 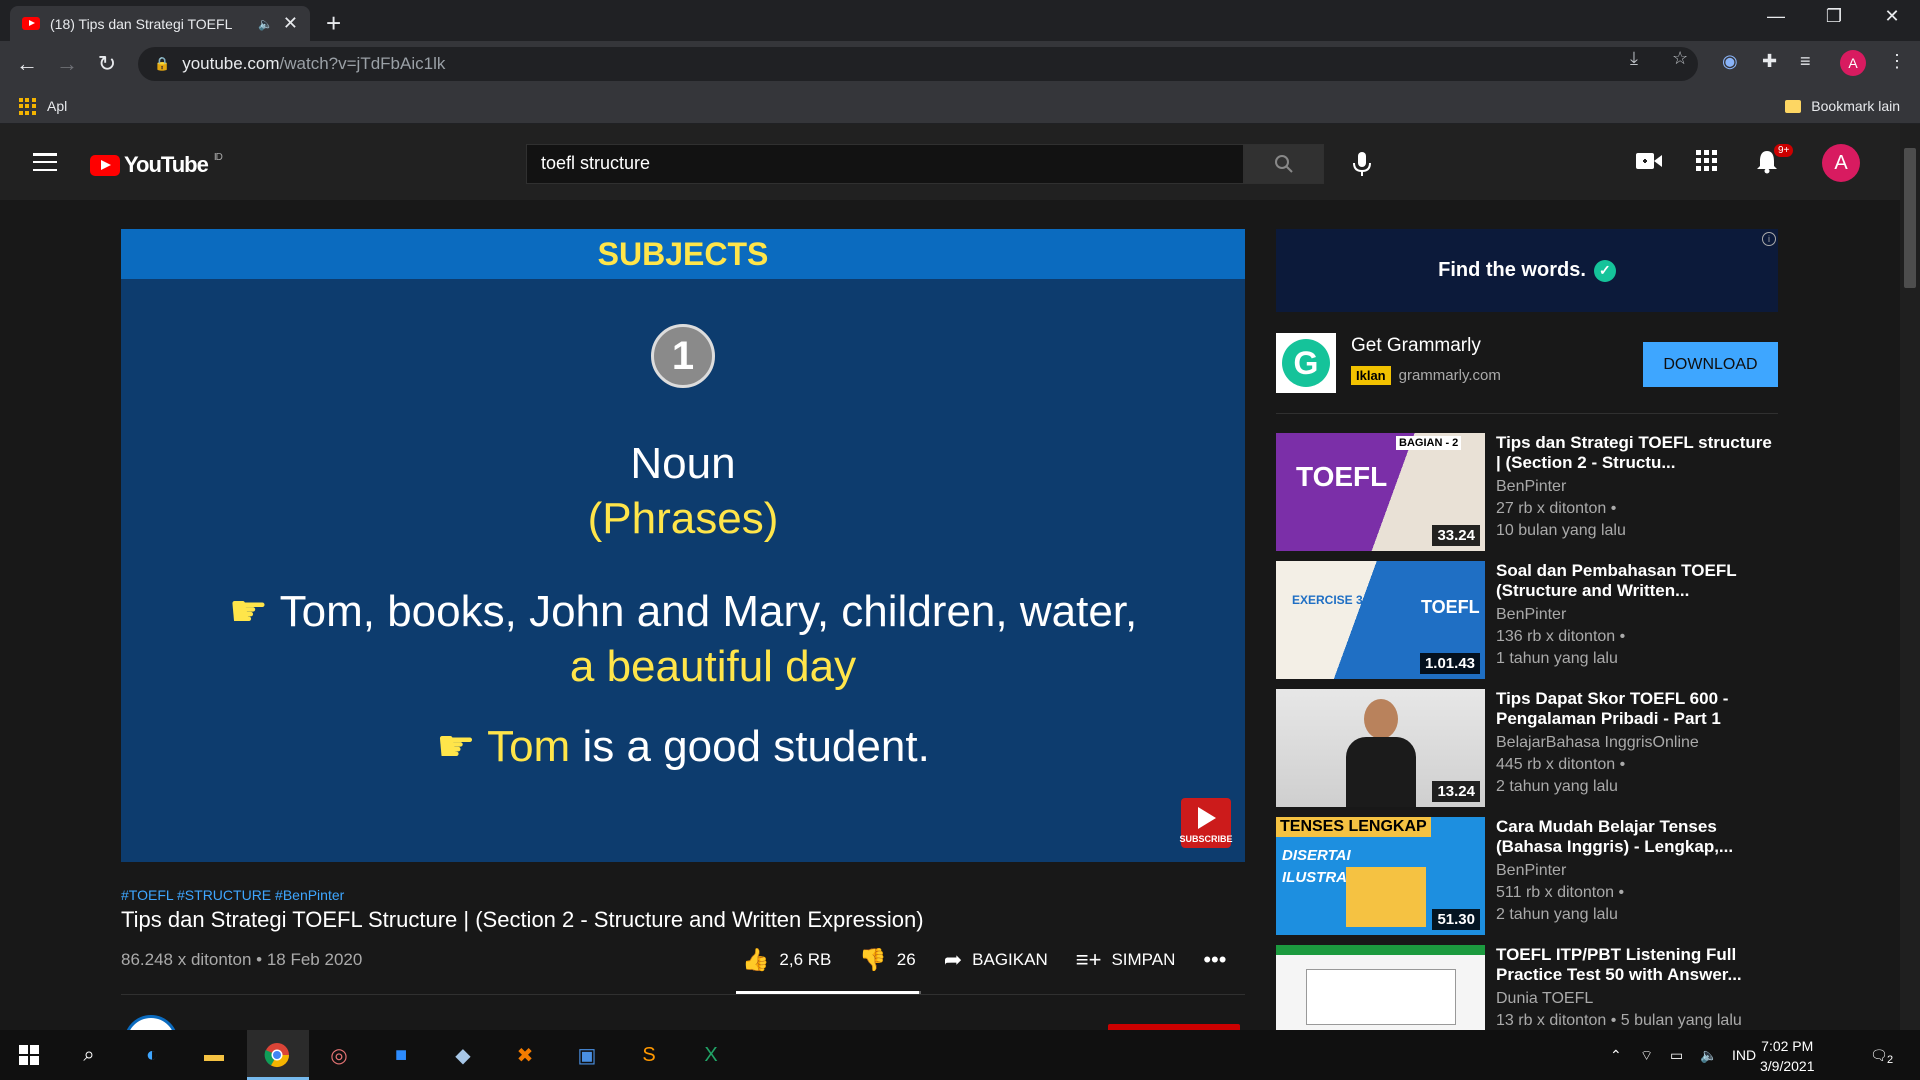 What do you see at coordinates (27, 64) in the screenshot?
I see `back-icon: ←` at bounding box center [27, 64].